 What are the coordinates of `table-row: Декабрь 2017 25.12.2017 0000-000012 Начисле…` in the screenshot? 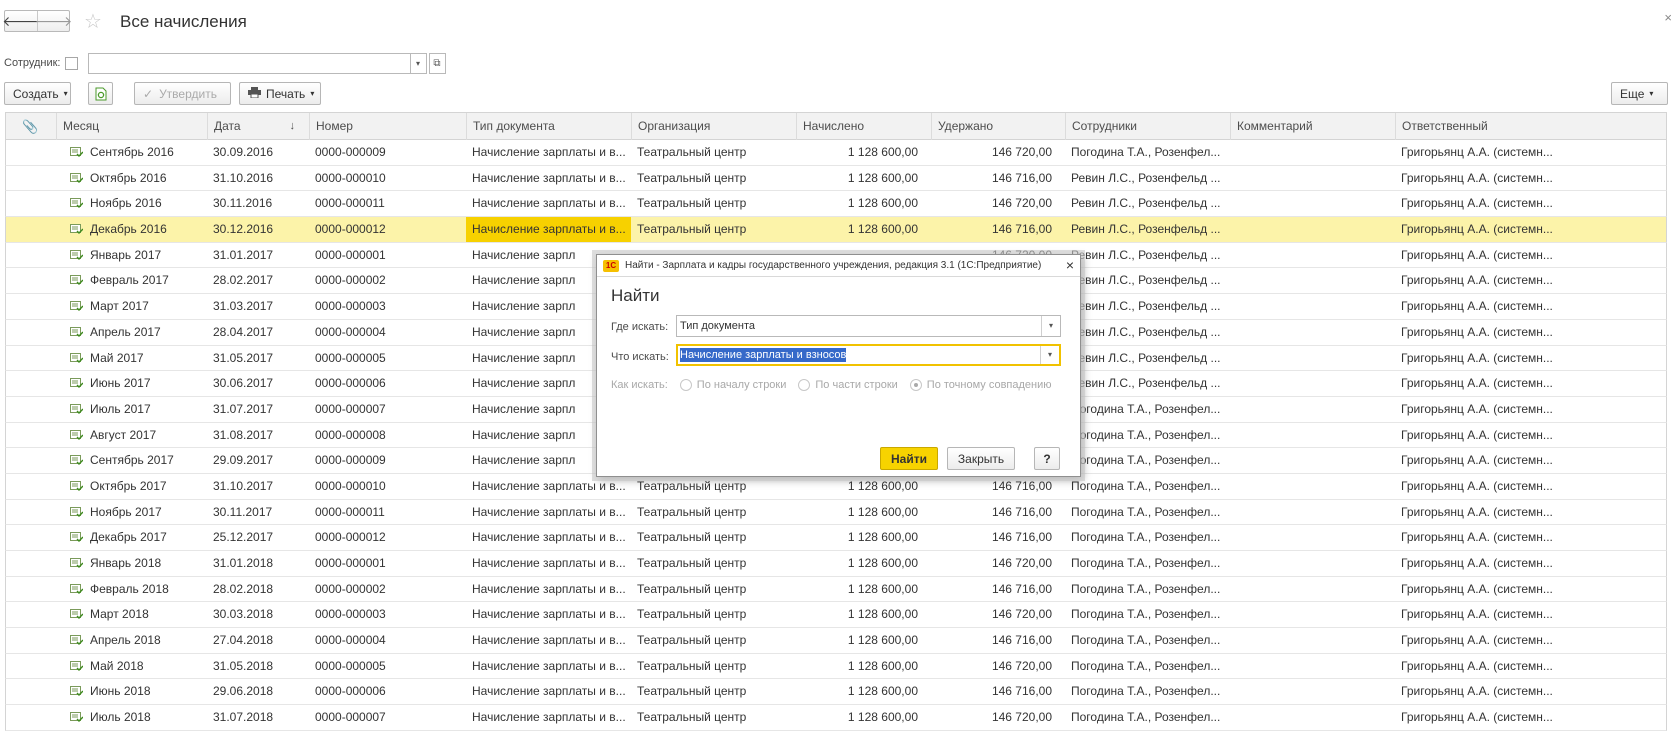 It's located at (836, 538).